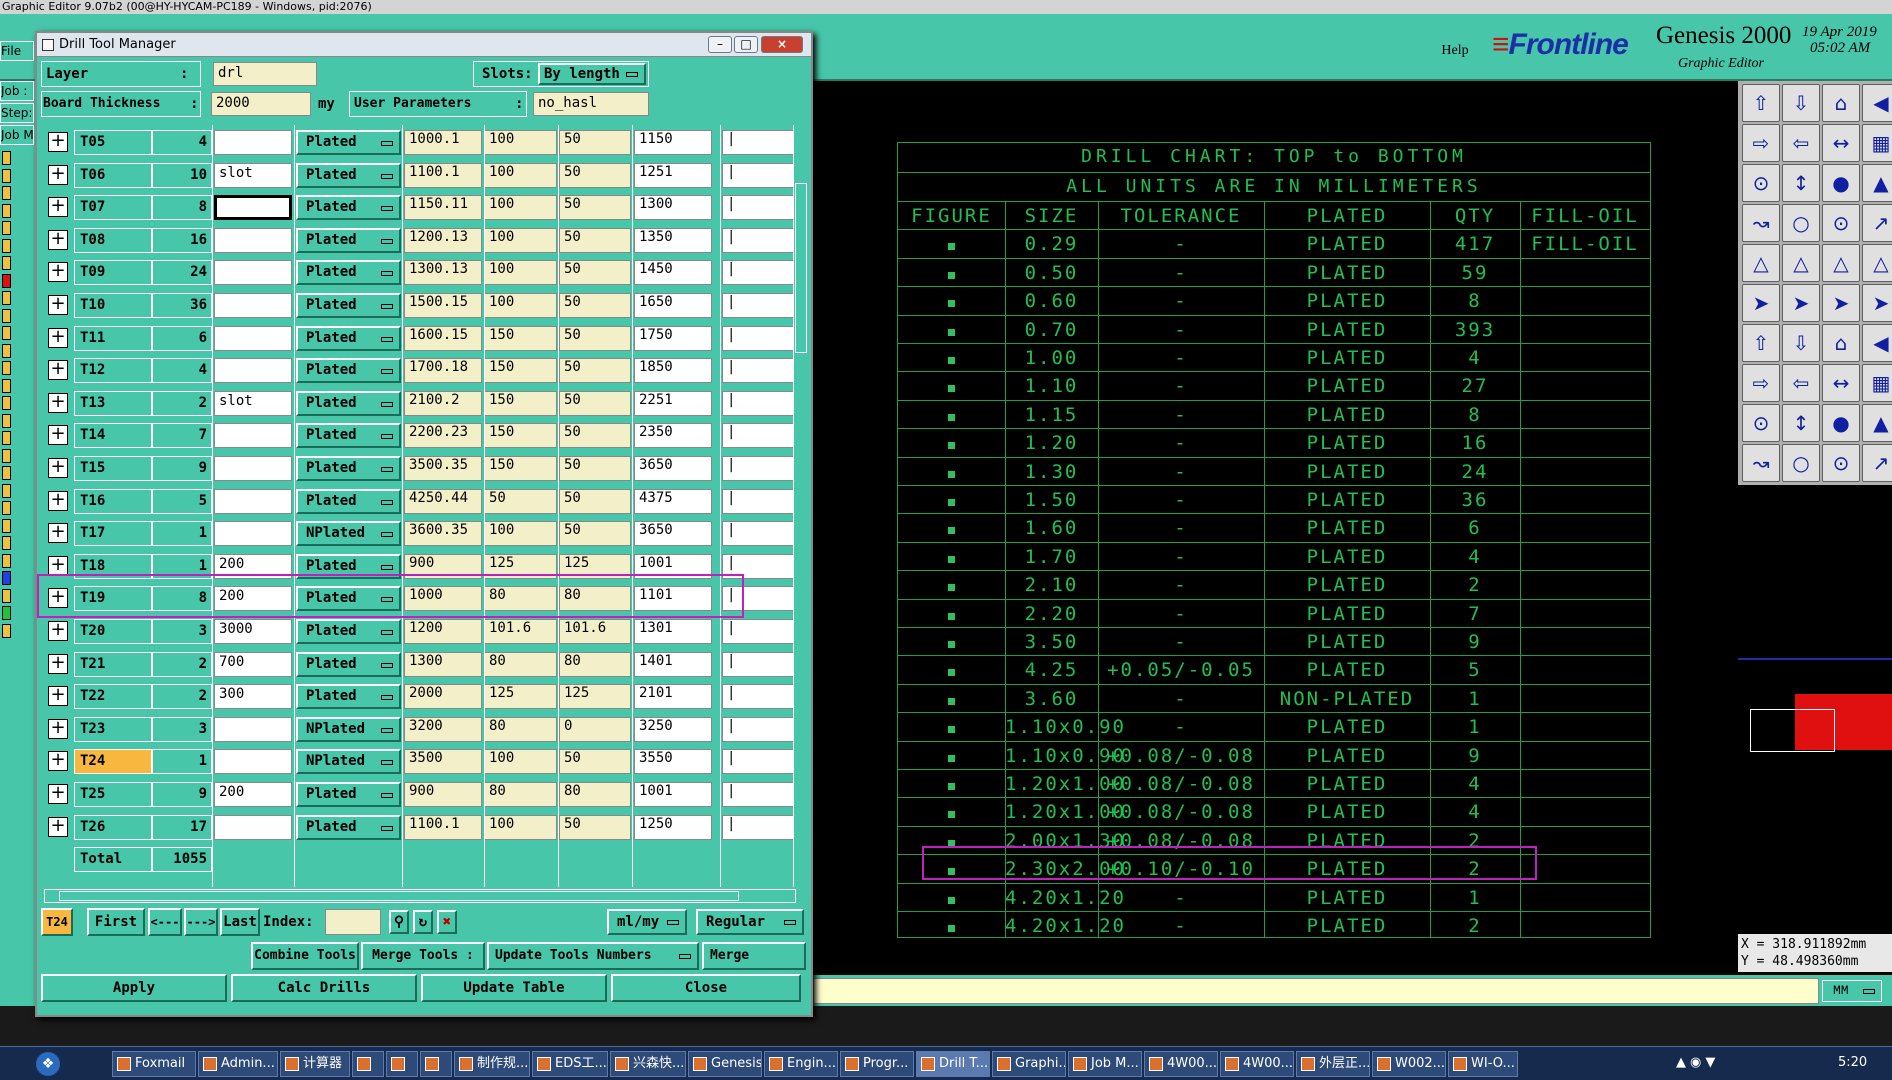 The height and width of the screenshot is (1080, 1892). Describe the element at coordinates (113, 371) in the screenshot. I see `tool-number: T12` at that location.